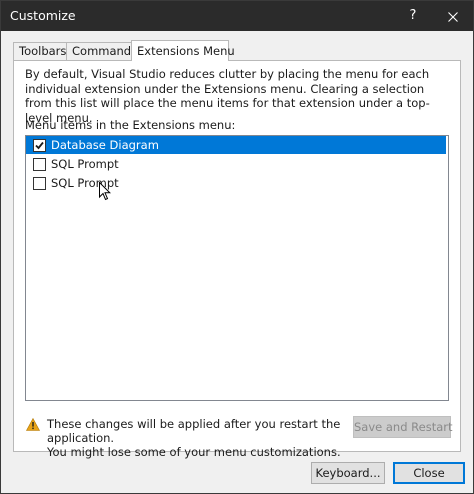 The image size is (474, 494). I want to click on warning-icon, so click(33, 425).